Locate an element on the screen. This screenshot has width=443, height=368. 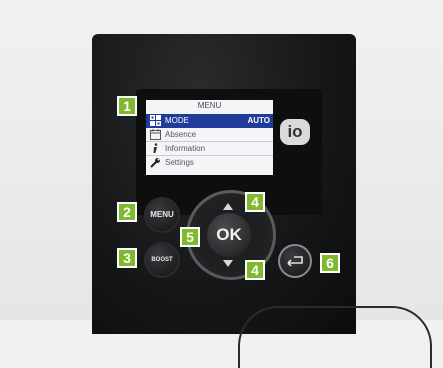
menu-item-label: MODE is located at coordinates (177, 120).